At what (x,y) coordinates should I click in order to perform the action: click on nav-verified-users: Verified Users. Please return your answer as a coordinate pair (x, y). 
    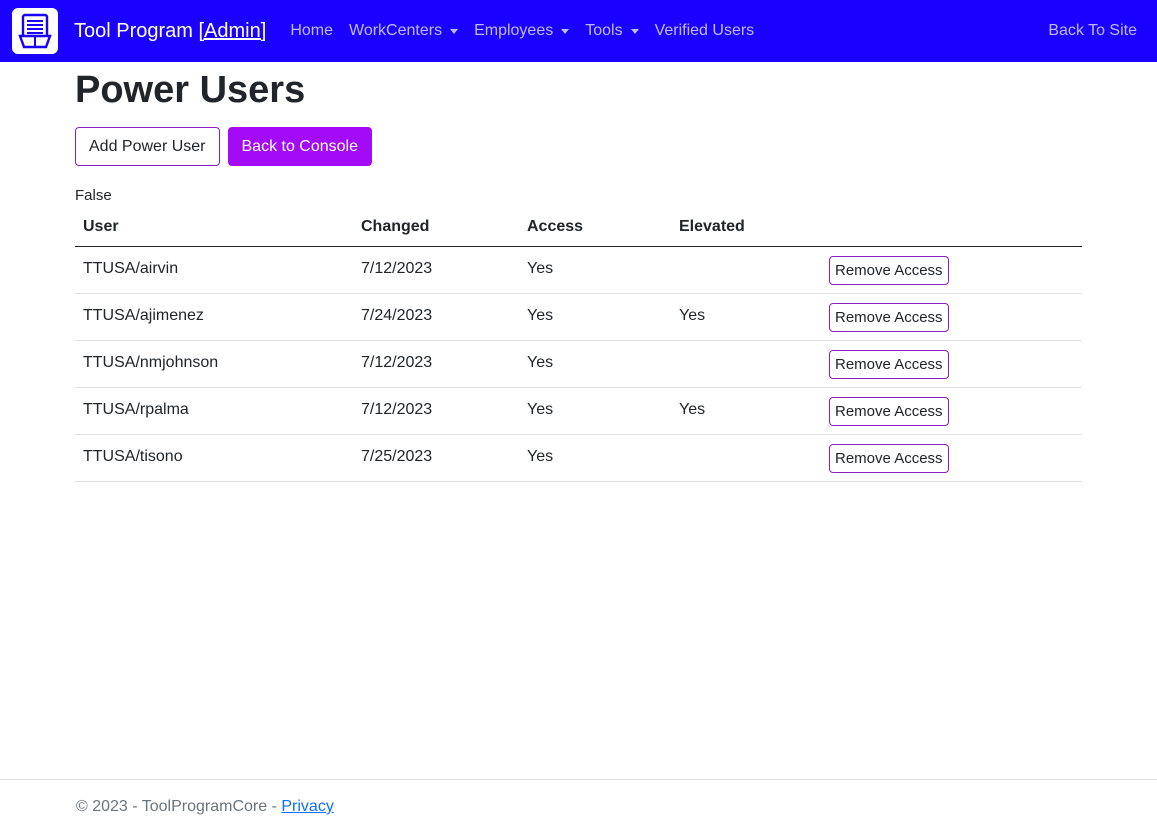
    Looking at the image, I should click on (705, 31).